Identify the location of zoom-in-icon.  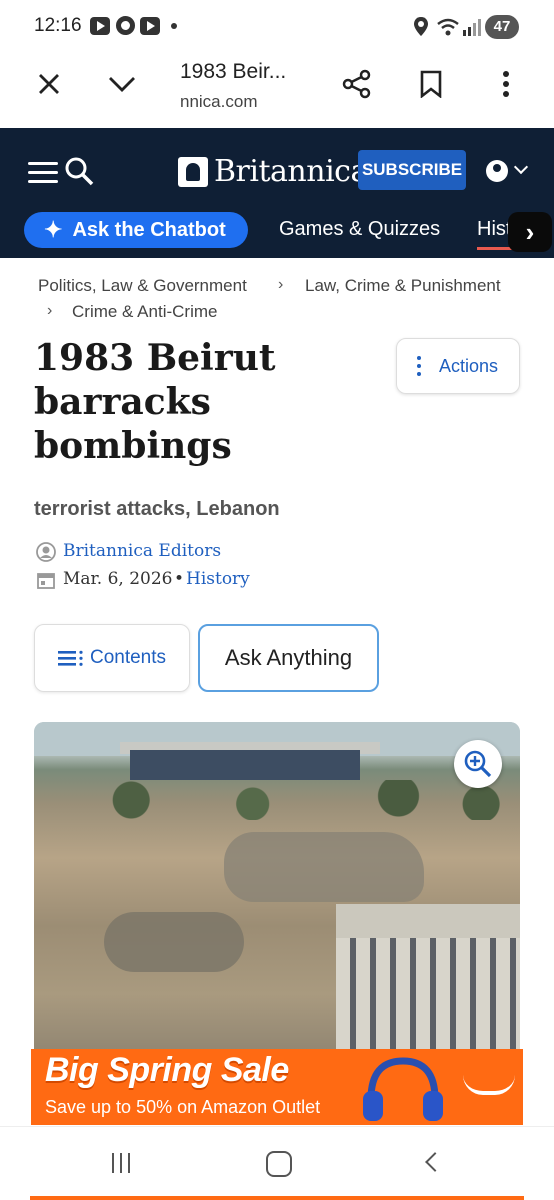
(478, 764).